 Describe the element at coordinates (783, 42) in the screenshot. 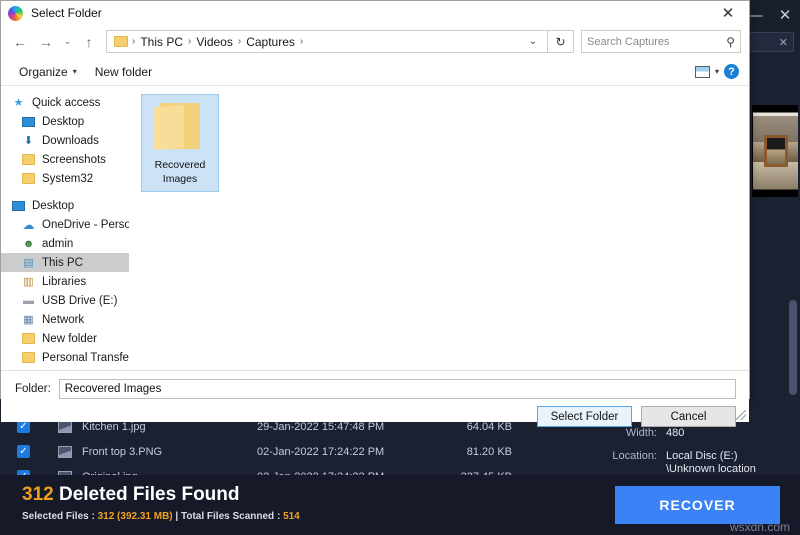

I see `search-clear-icon: ✕` at that location.